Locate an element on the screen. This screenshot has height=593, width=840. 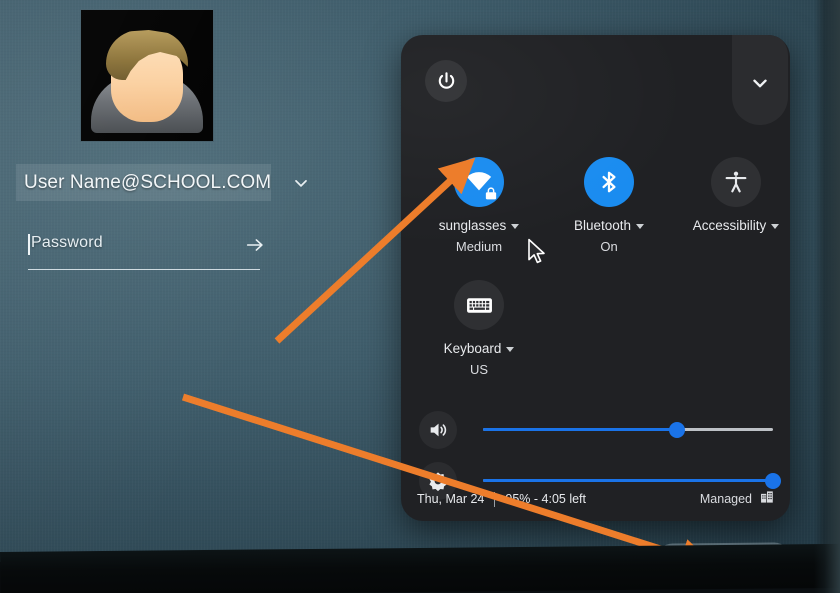
pod-keyboard-label: Keyboard is located at coordinates (472, 348).